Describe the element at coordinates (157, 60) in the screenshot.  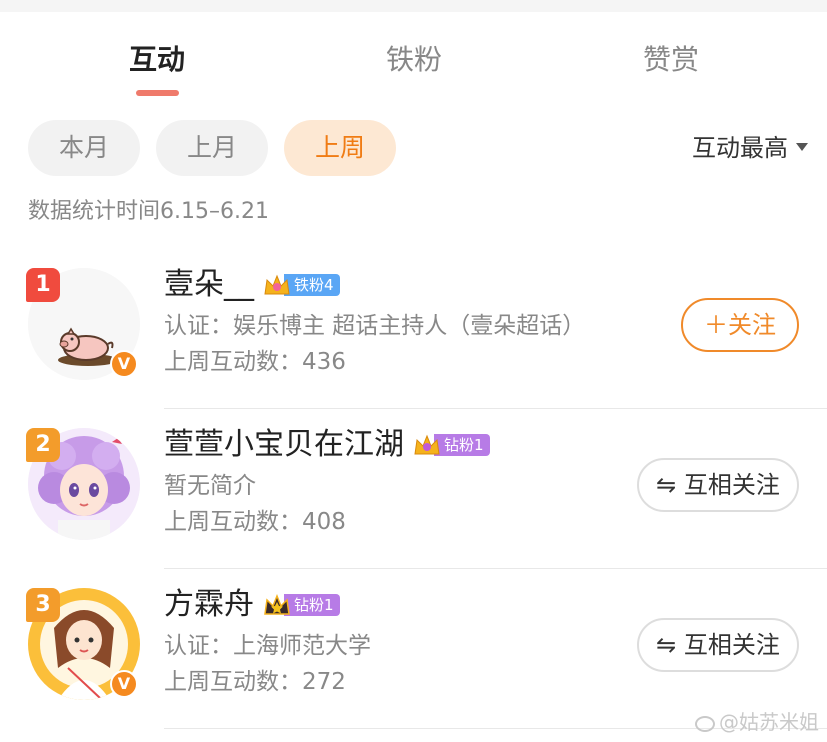
I see `tab-interaction: 互动` at that location.